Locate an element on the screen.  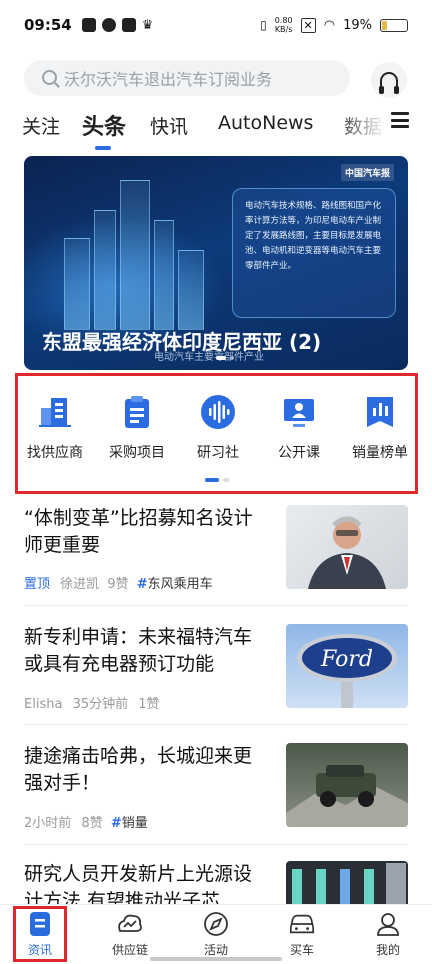
sim-icon: ✕ is located at coordinates (308, 25).